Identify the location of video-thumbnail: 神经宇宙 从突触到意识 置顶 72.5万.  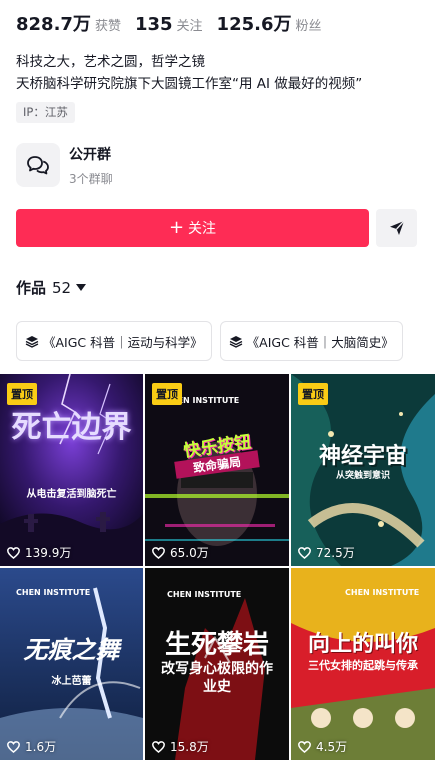
(363, 470).